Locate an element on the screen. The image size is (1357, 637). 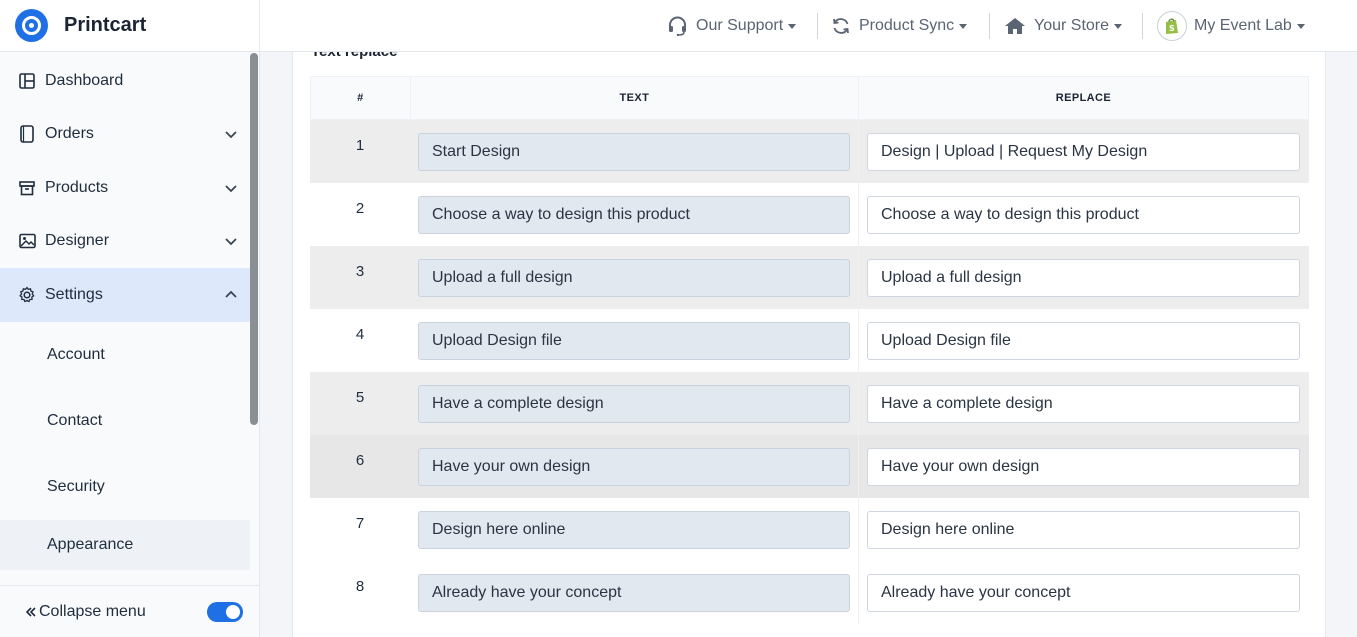
sidebar-subitem-account: Account is located at coordinates (125, 355).